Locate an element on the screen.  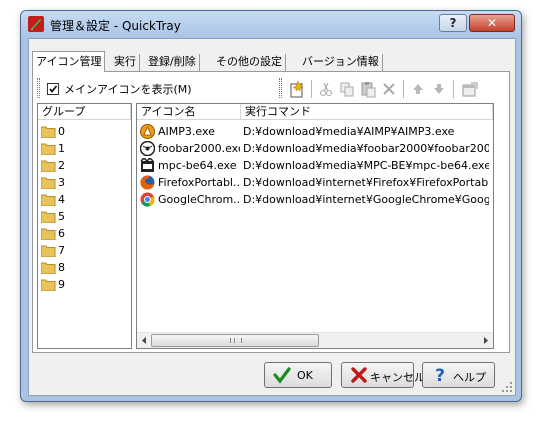
command-column-header: 実行コマンド is located at coordinates (367, 112).